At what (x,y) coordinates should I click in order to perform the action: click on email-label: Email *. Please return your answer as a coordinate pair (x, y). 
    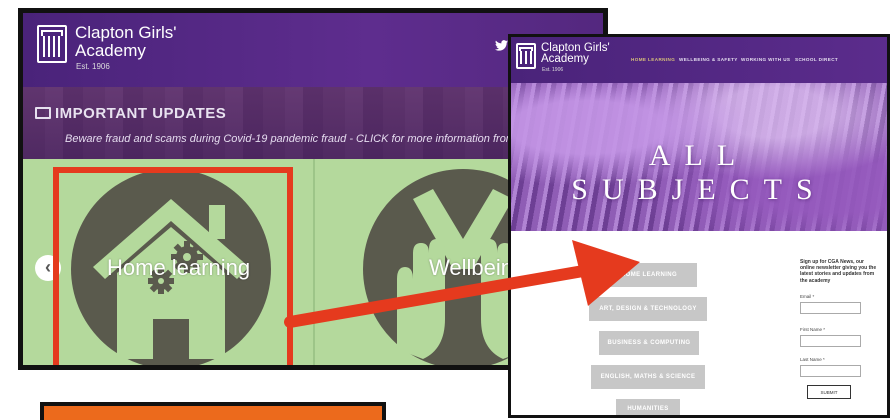
    Looking at the image, I should click on (807, 296).